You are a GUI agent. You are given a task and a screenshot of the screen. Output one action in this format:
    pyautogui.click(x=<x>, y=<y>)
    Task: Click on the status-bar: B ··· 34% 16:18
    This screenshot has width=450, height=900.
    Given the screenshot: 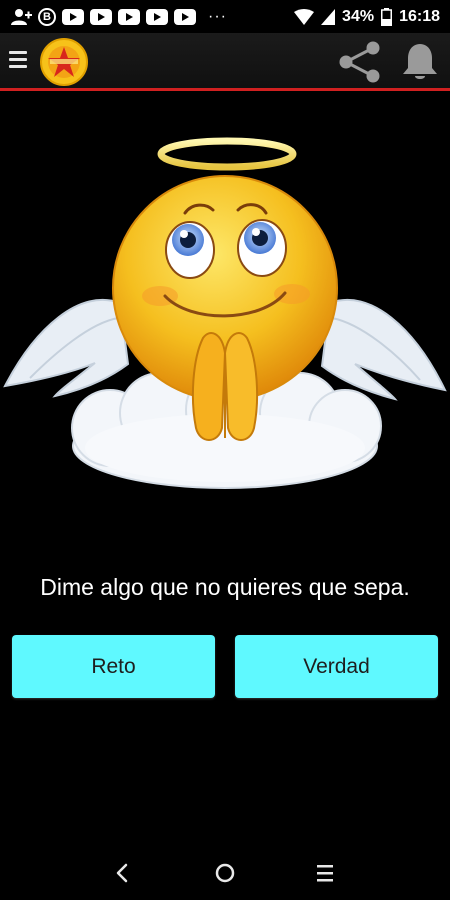 What is the action you would take?
    pyautogui.click(x=225, y=16)
    